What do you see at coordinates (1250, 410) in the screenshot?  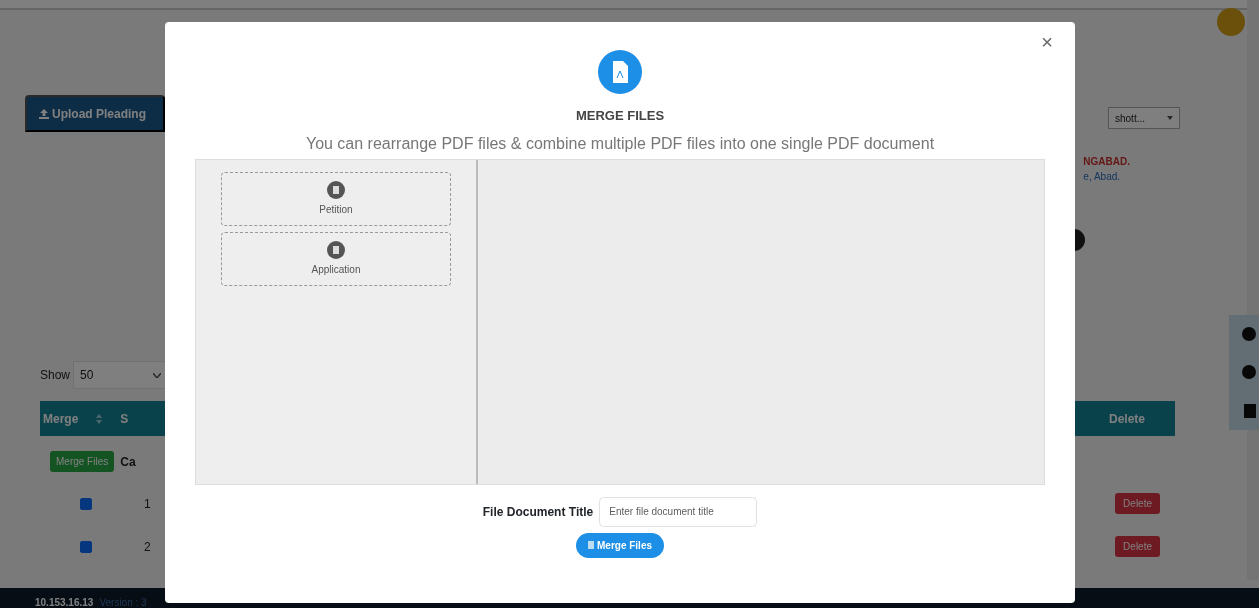 I see `pdf-icon` at bounding box center [1250, 410].